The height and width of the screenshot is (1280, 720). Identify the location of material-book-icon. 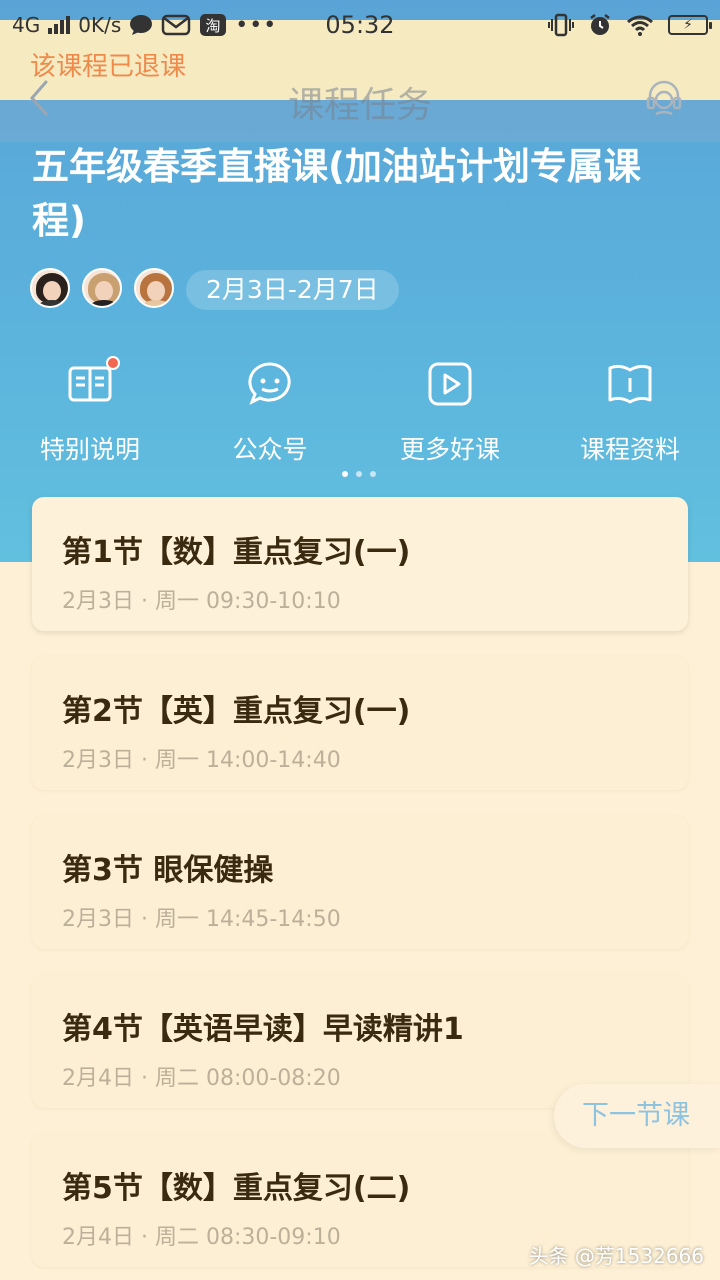
(630, 384).